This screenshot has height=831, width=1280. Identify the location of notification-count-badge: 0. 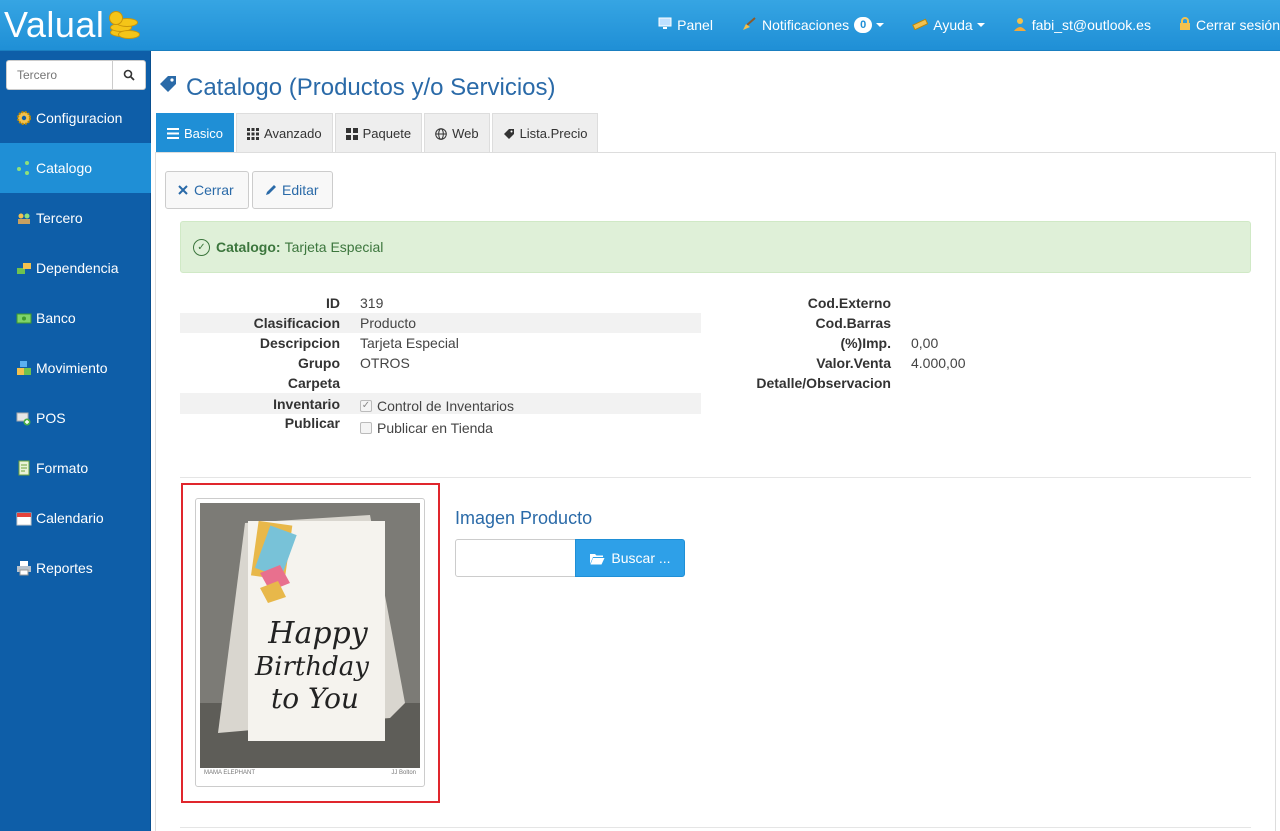
(863, 25).